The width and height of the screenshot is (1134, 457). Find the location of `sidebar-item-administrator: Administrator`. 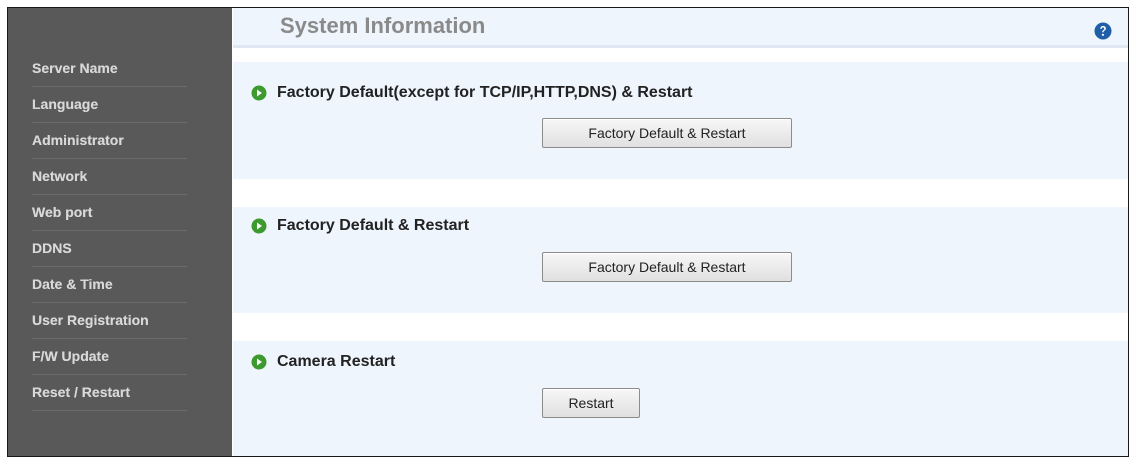

sidebar-item-administrator: Administrator is located at coordinates (109, 141).